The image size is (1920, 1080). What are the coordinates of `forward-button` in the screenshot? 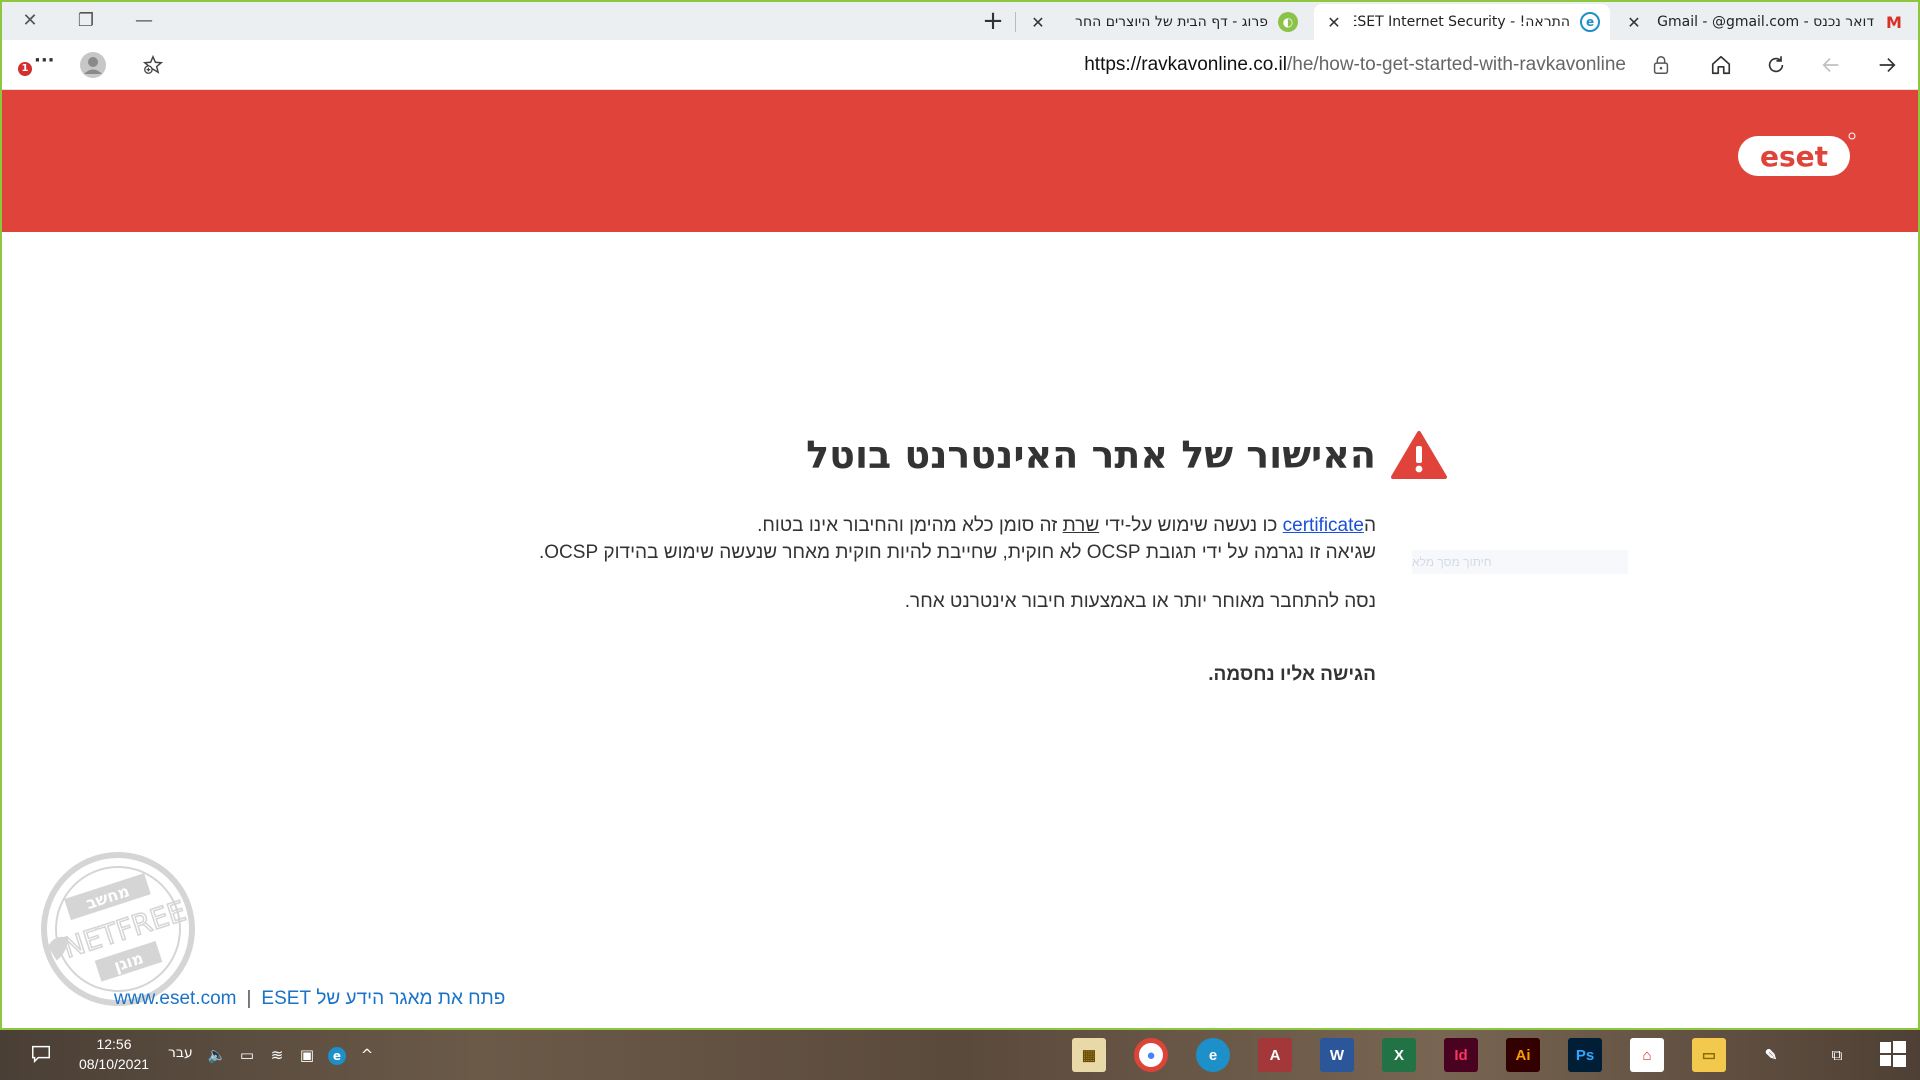 It's located at (1887, 65).